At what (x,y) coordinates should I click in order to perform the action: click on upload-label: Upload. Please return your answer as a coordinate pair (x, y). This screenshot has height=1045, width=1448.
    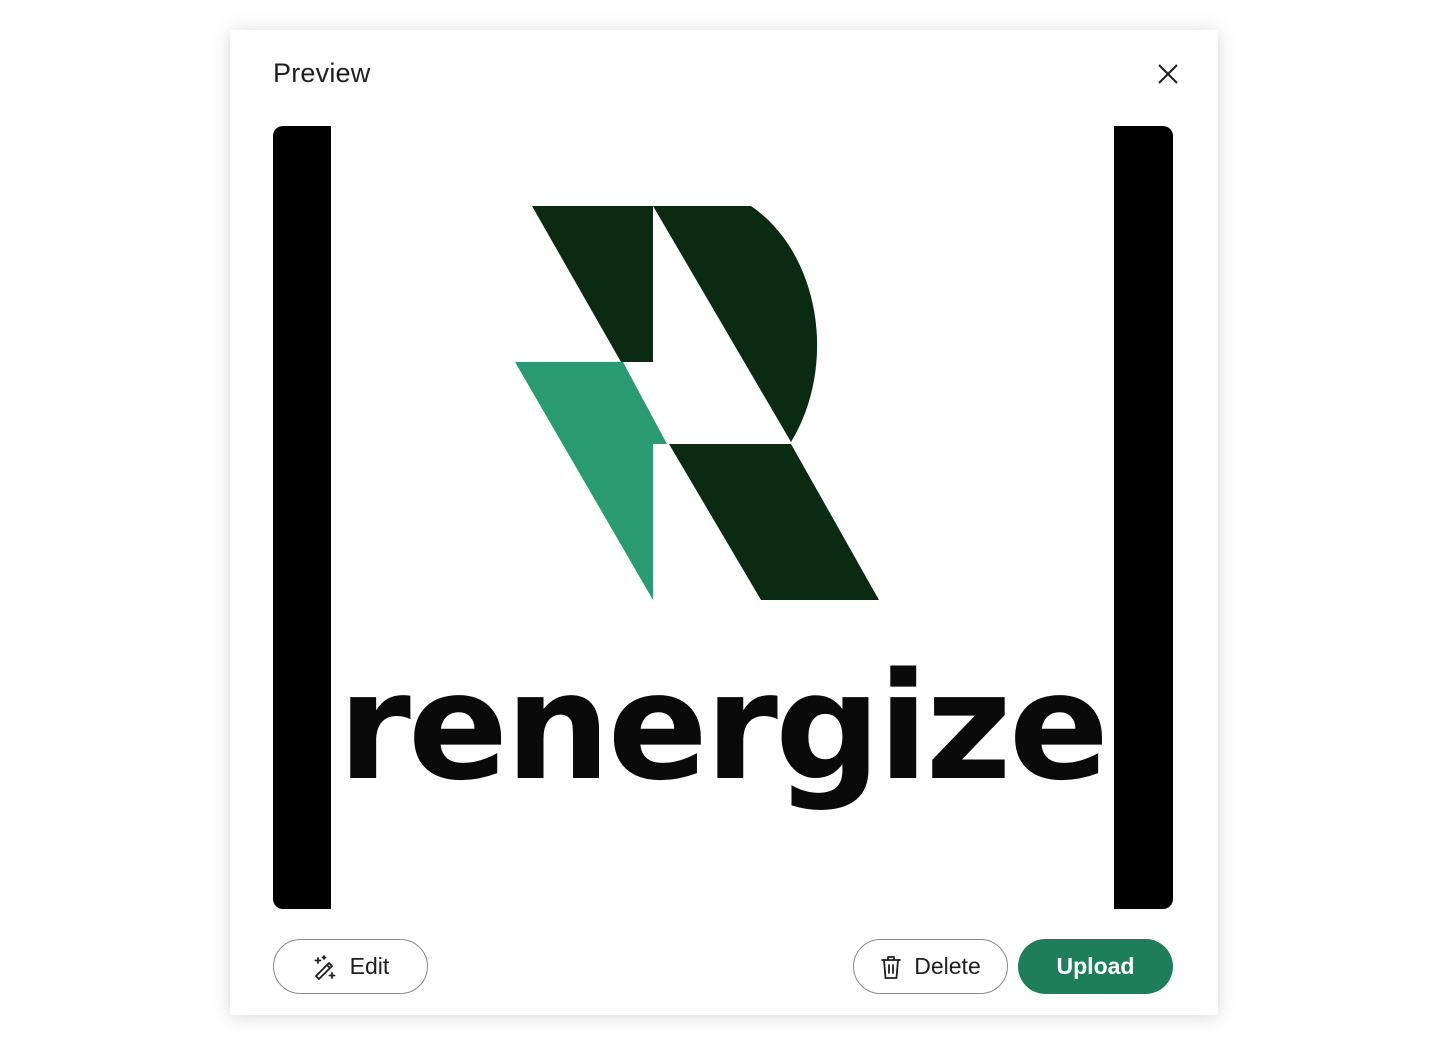
    Looking at the image, I should click on (1095, 966).